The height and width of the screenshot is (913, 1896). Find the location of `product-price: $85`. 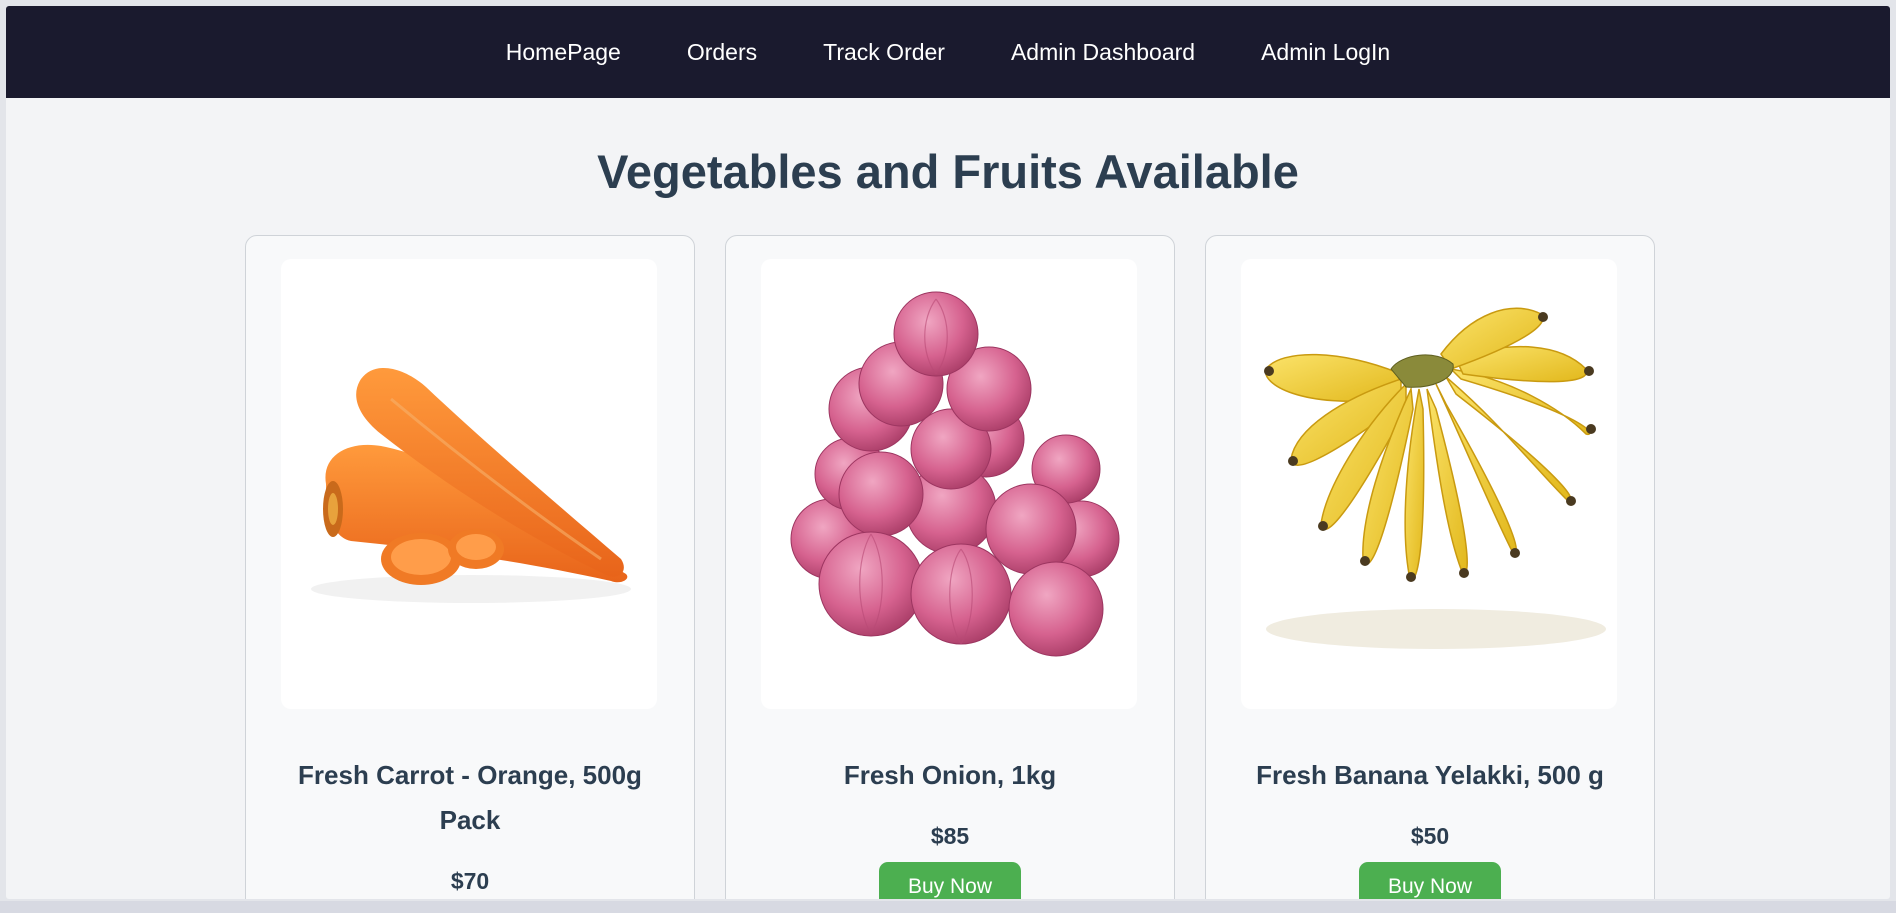

product-price: $85 is located at coordinates (950, 836).